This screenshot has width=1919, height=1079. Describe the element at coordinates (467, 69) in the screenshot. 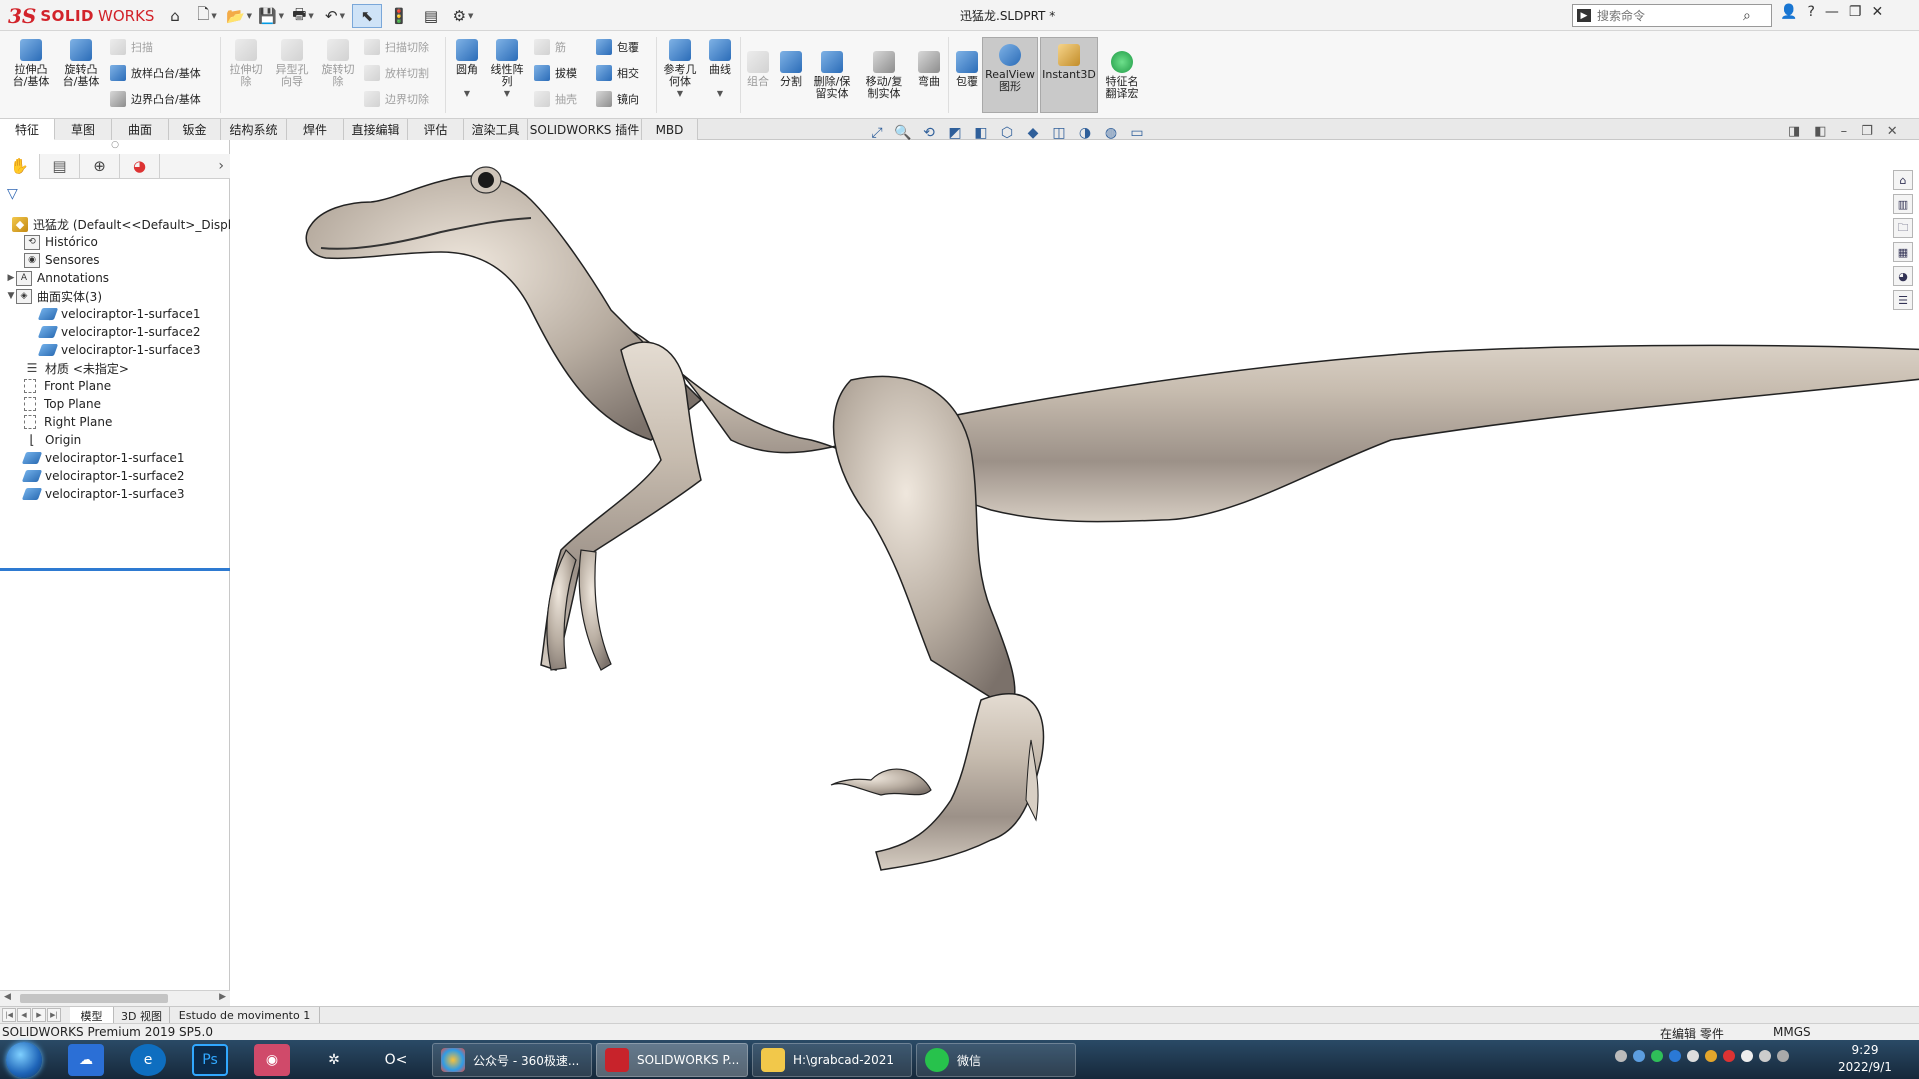

I see `fillet-button: 圆角 ▼` at that location.